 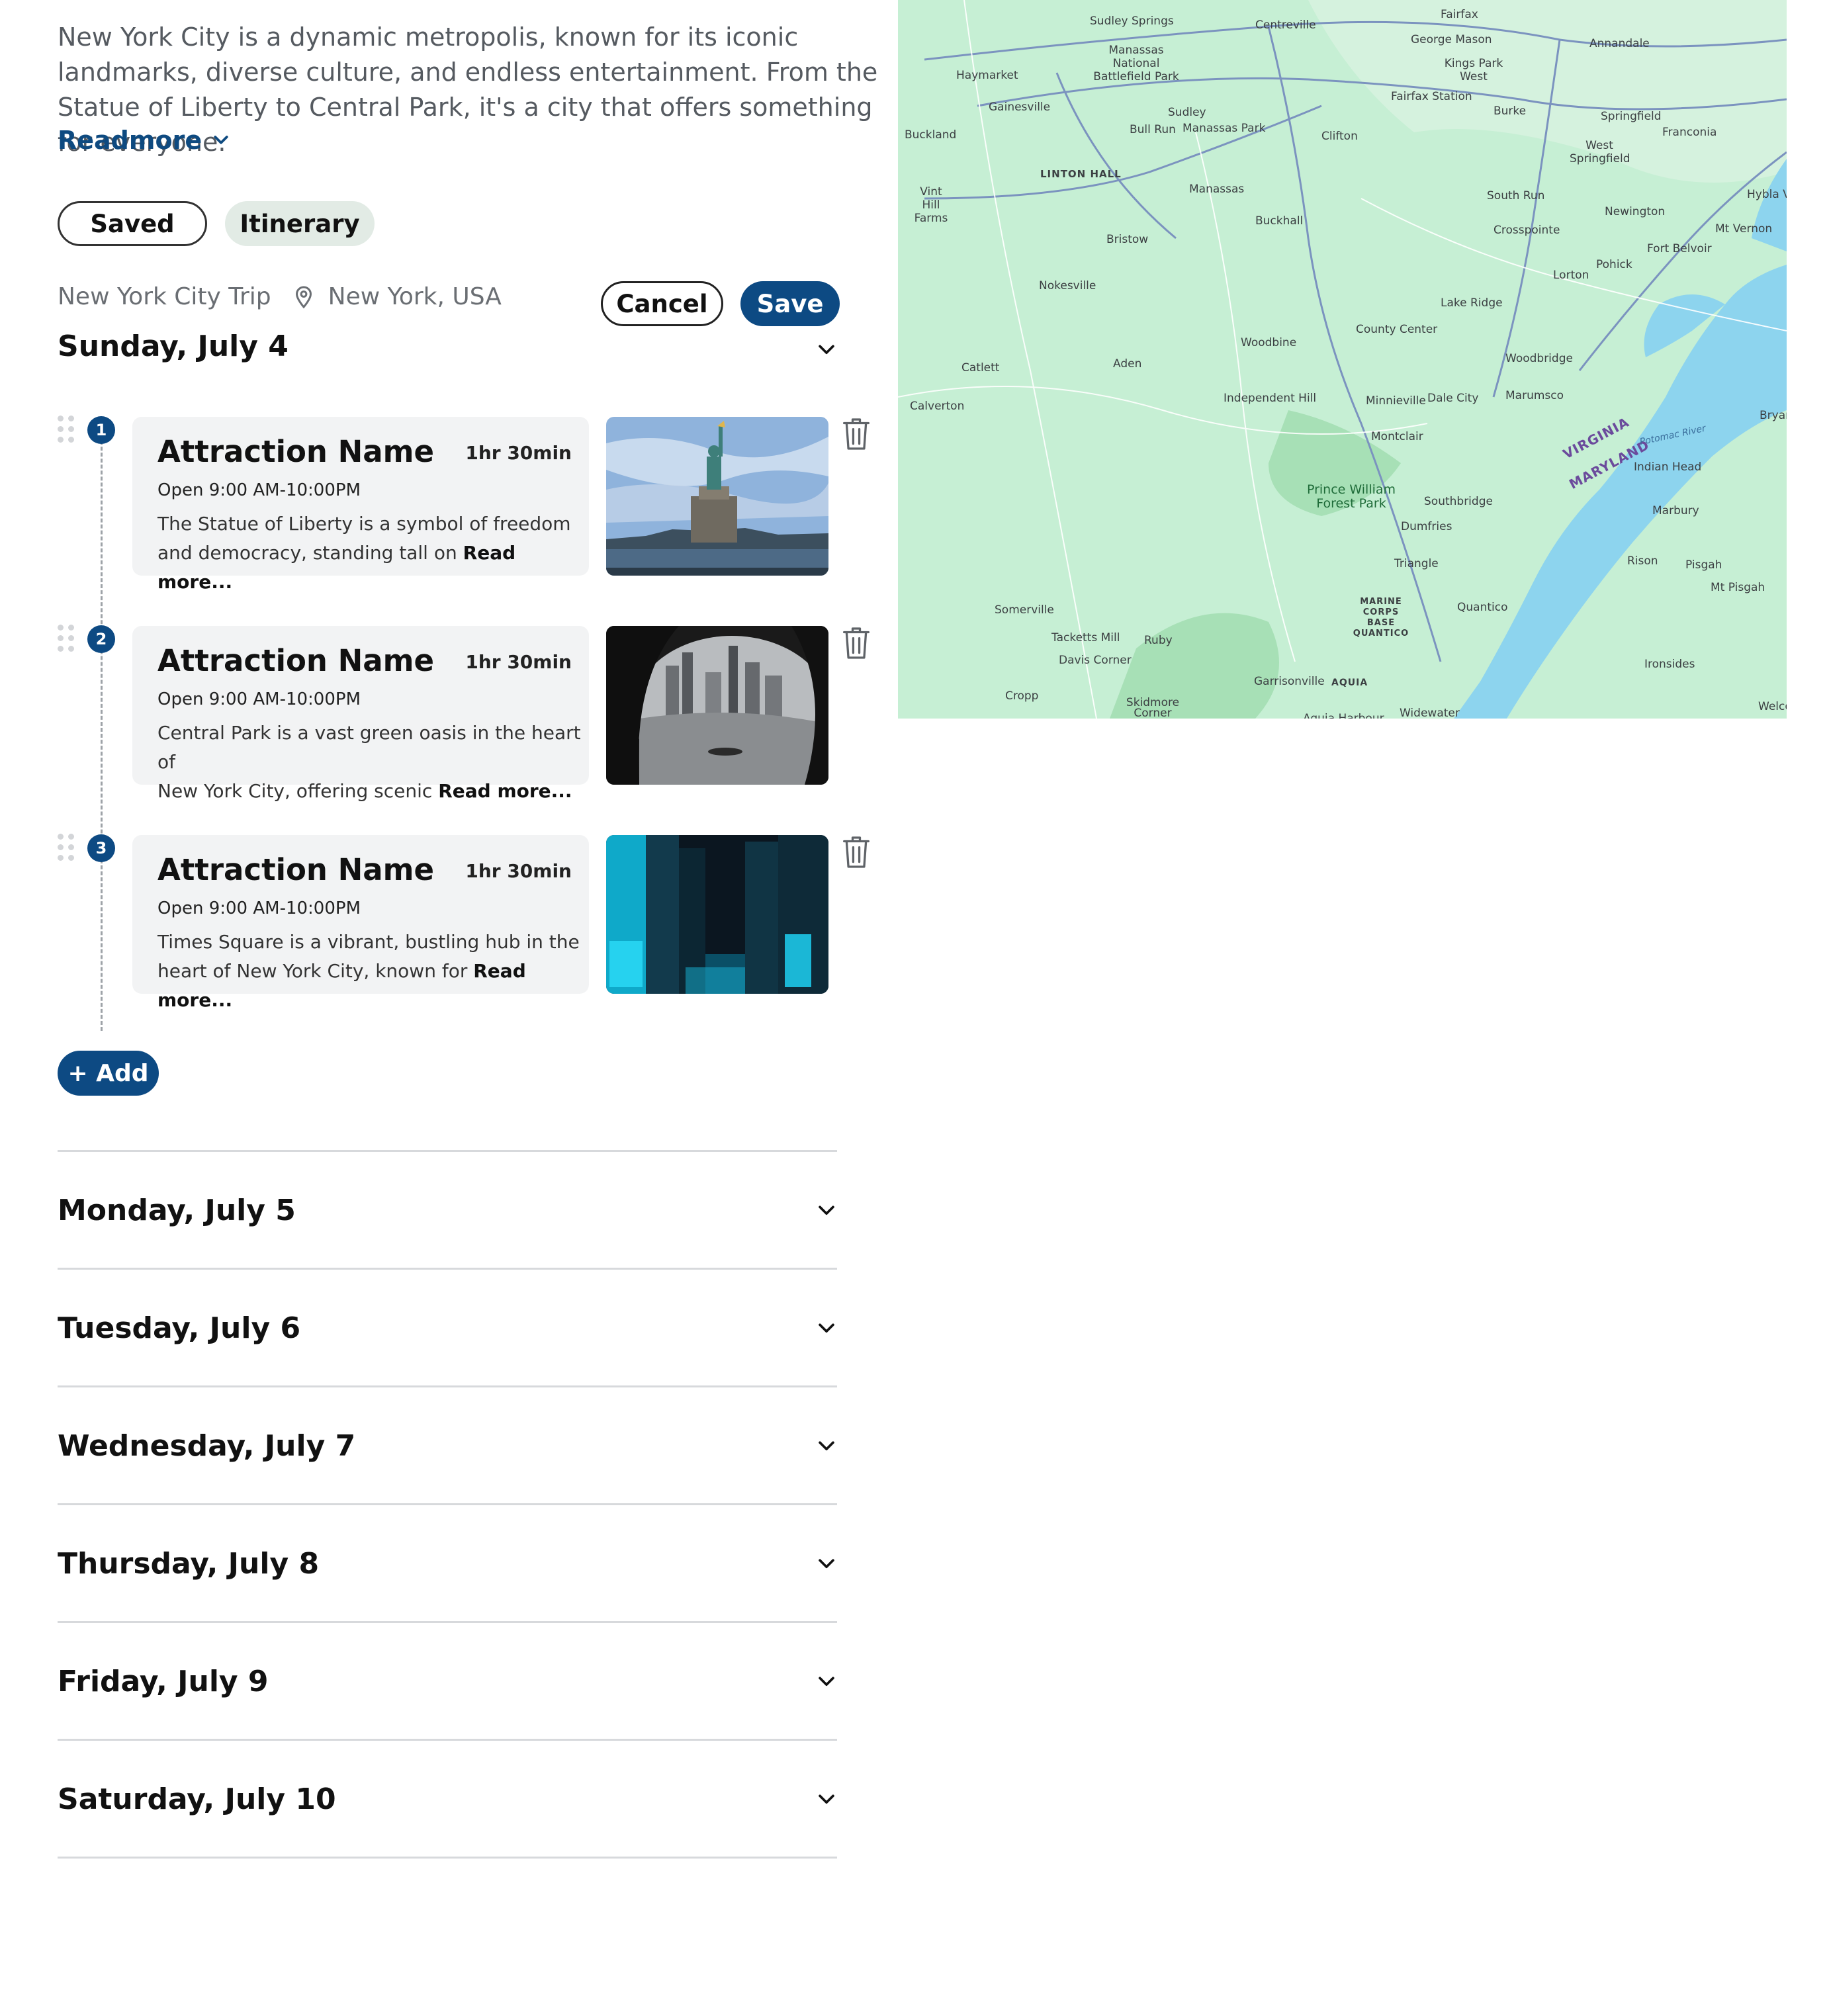 I want to click on map-place-label: Prince William Forest Park, so click(x=1351, y=496).